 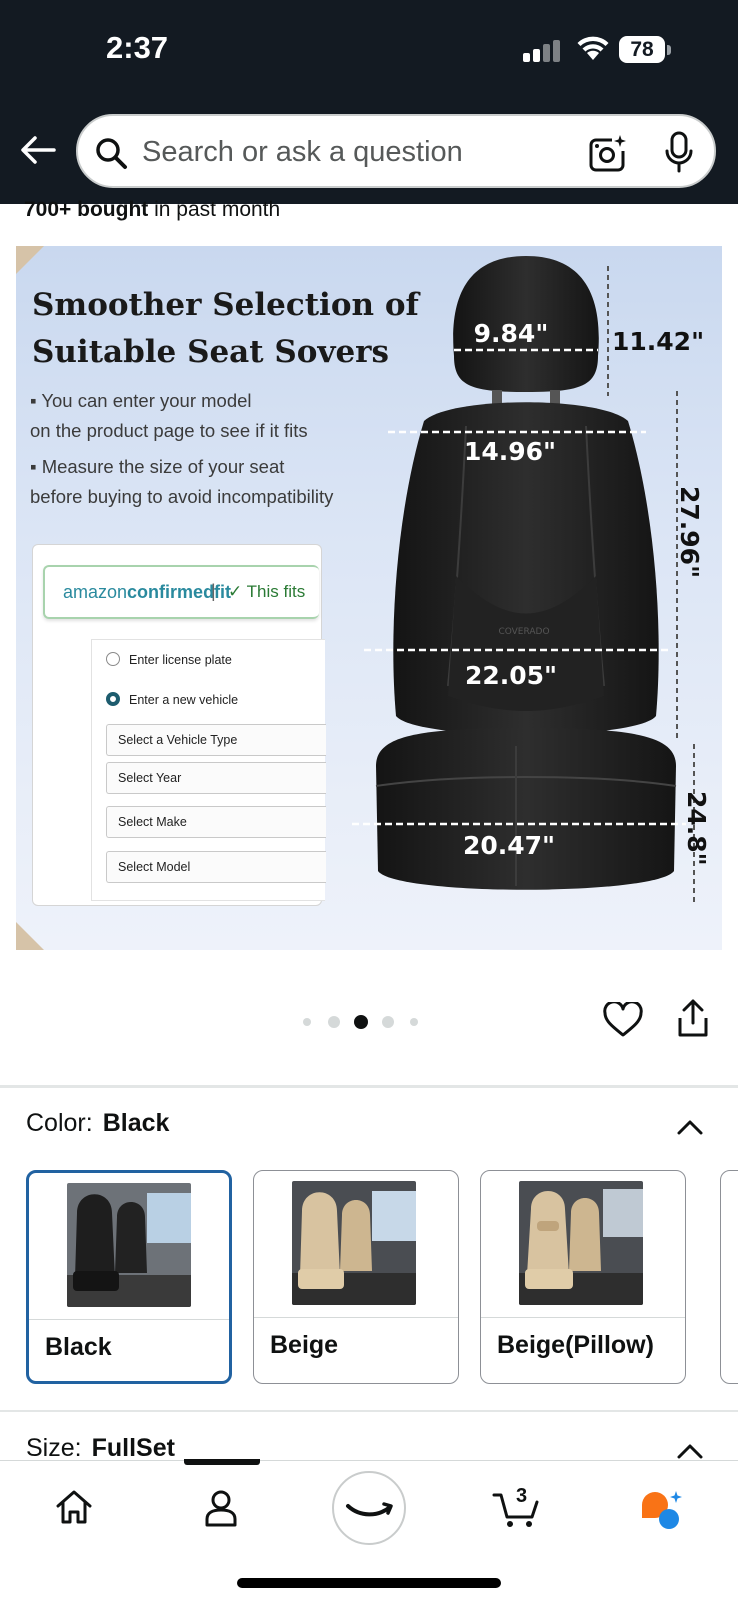 What do you see at coordinates (581, 1243) in the screenshot?
I see `color-thumbnail-beige-pillow` at bounding box center [581, 1243].